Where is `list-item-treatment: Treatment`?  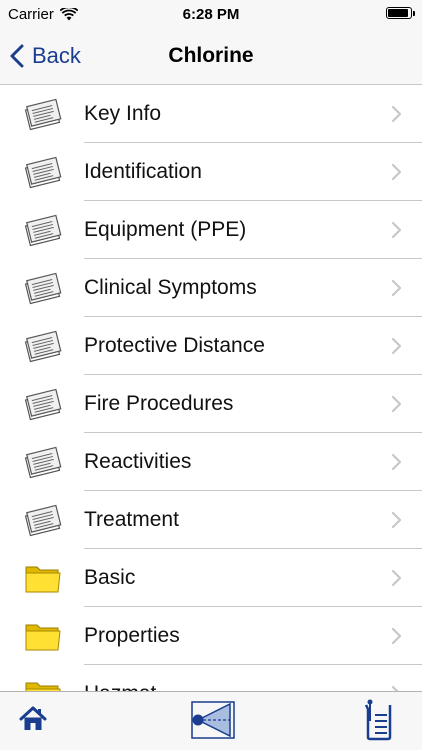
list-item-treatment: Treatment is located at coordinates (211, 520).